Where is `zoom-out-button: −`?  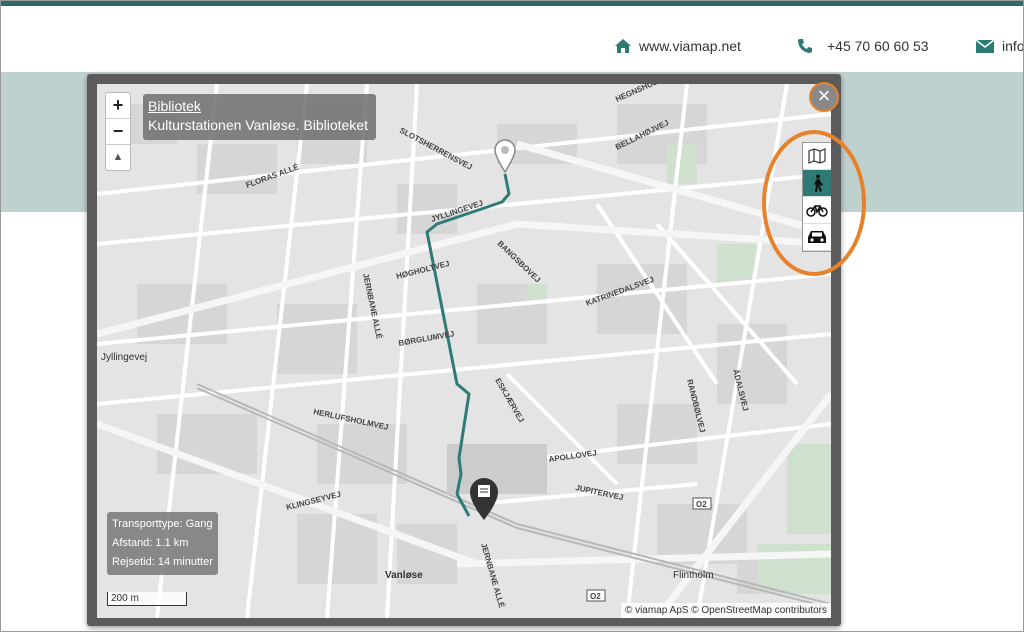
zoom-out-button: − is located at coordinates (118, 132).